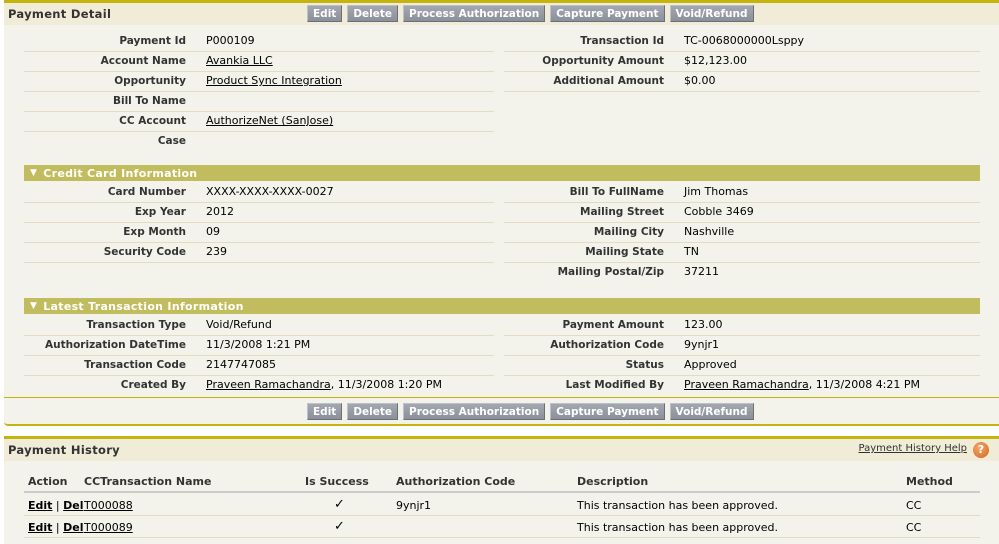  Describe the element at coordinates (152, 41) in the screenshot. I see `payment-id-label: Payment Id` at that location.